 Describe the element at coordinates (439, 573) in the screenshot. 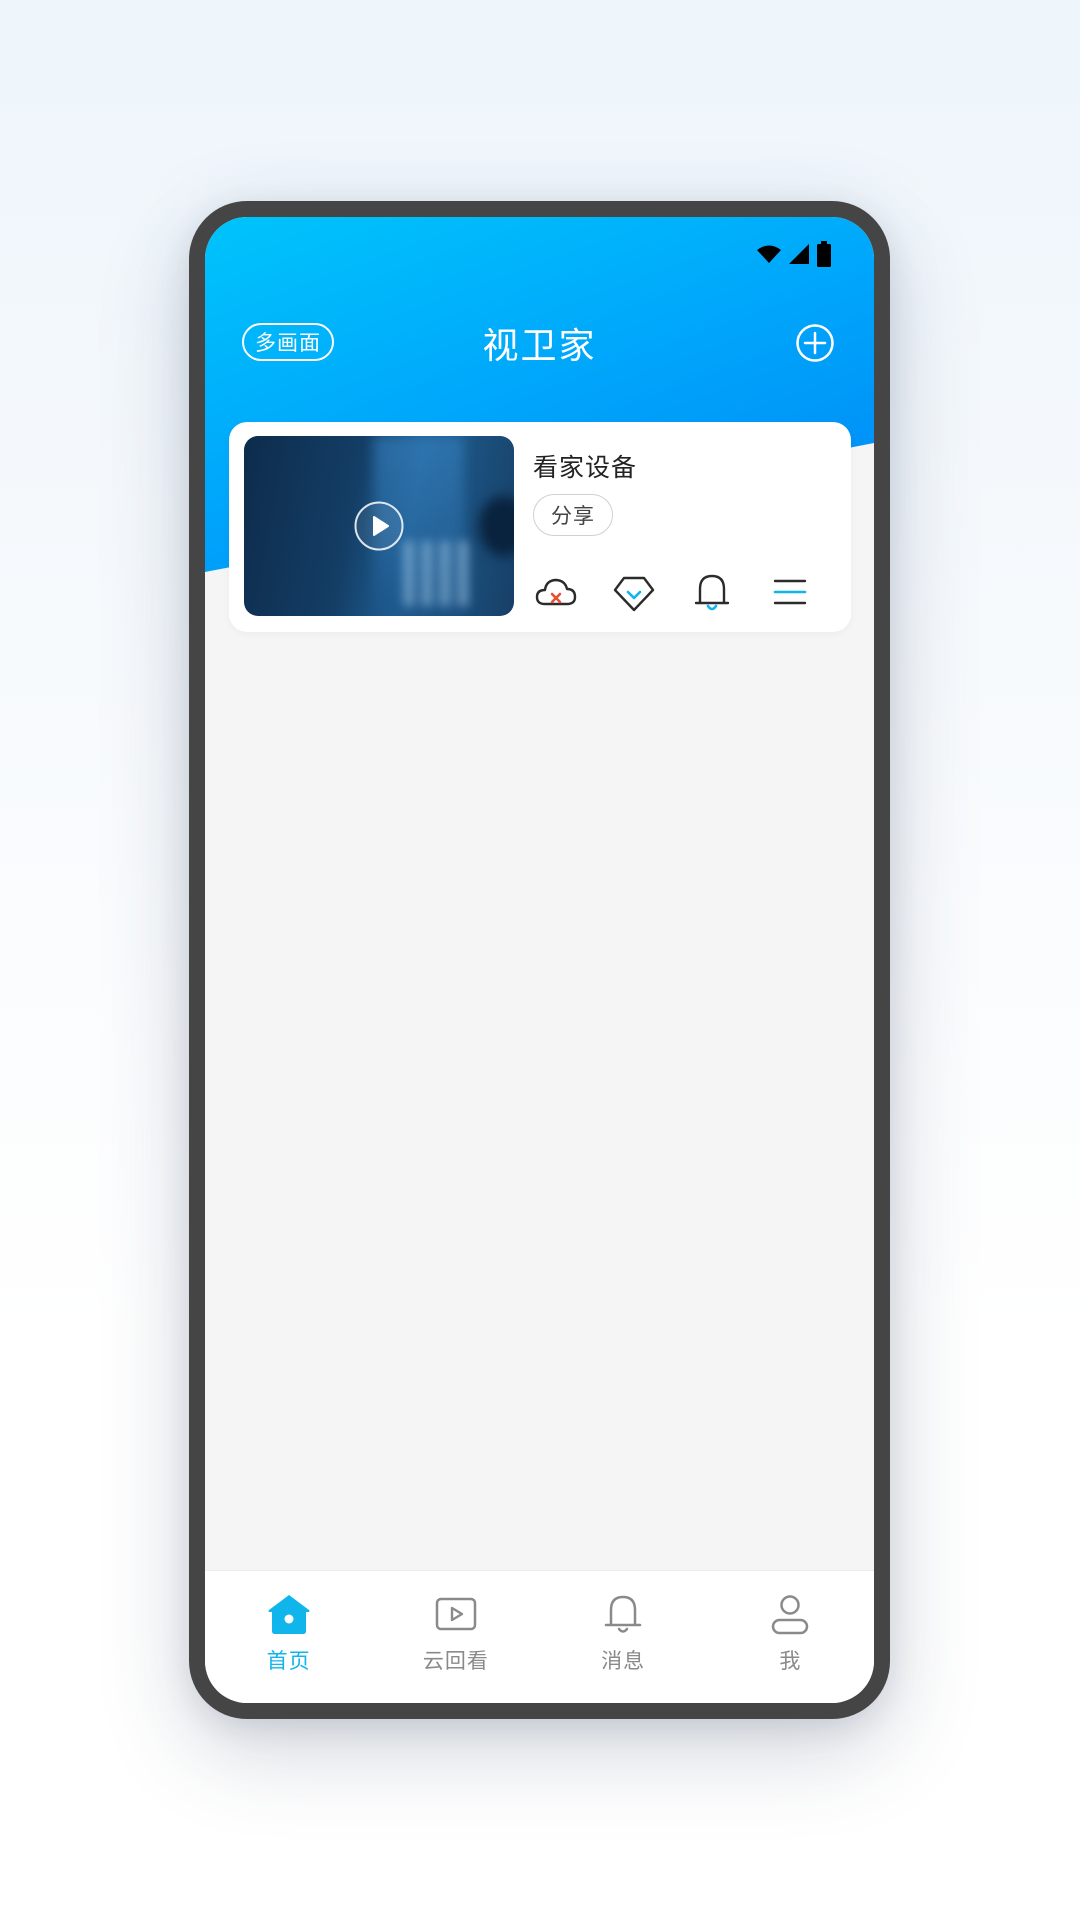

I see `thumbnail-blur-window` at that location.